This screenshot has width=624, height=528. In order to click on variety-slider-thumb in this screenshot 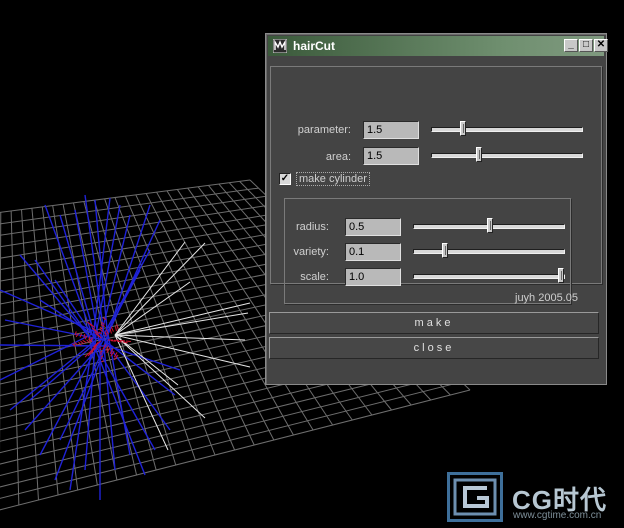, I will do `click(445, 250)`.